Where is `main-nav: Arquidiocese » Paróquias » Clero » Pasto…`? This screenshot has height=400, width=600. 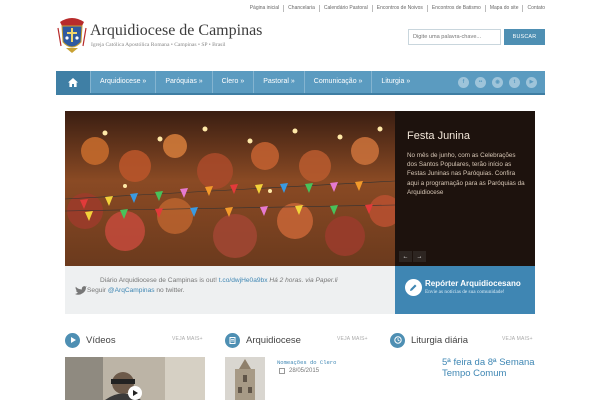
main-nav: Arquidiocese » Paróquias » Clero » Pasto… is located at coordinates (300, 83).